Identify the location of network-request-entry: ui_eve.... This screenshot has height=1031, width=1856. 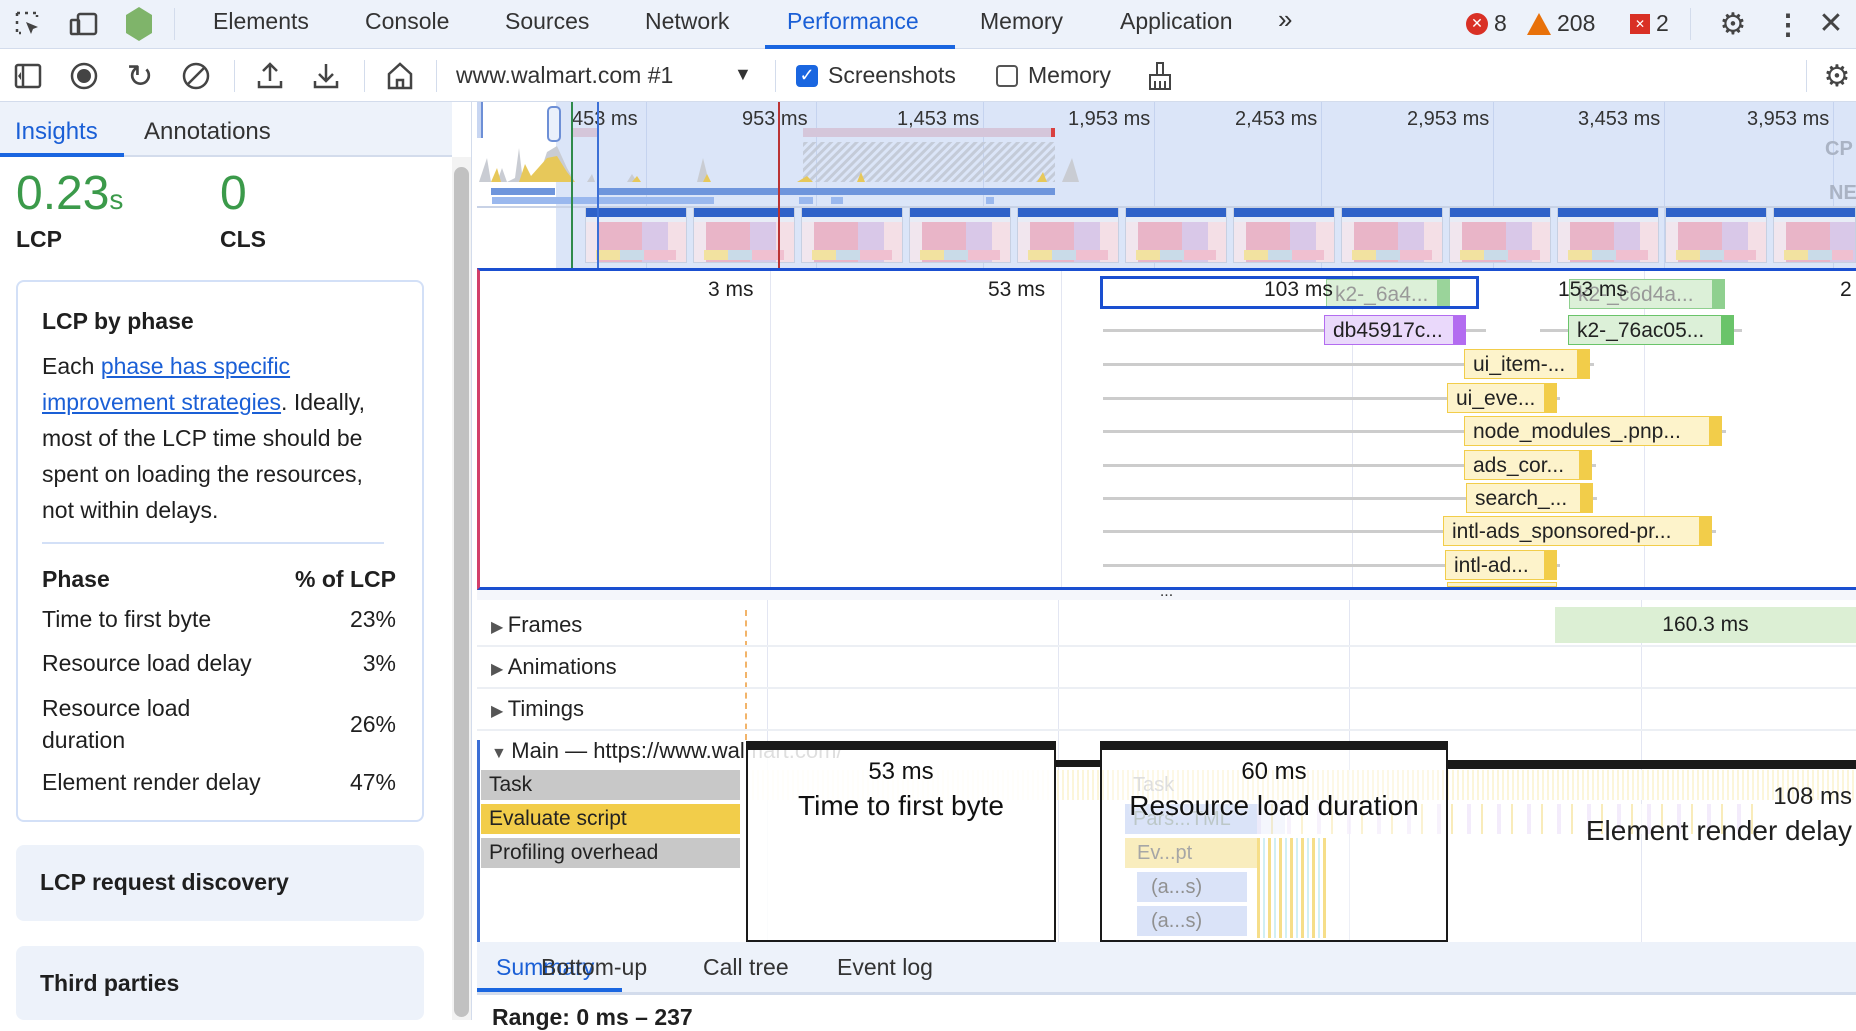
(1502, 398).